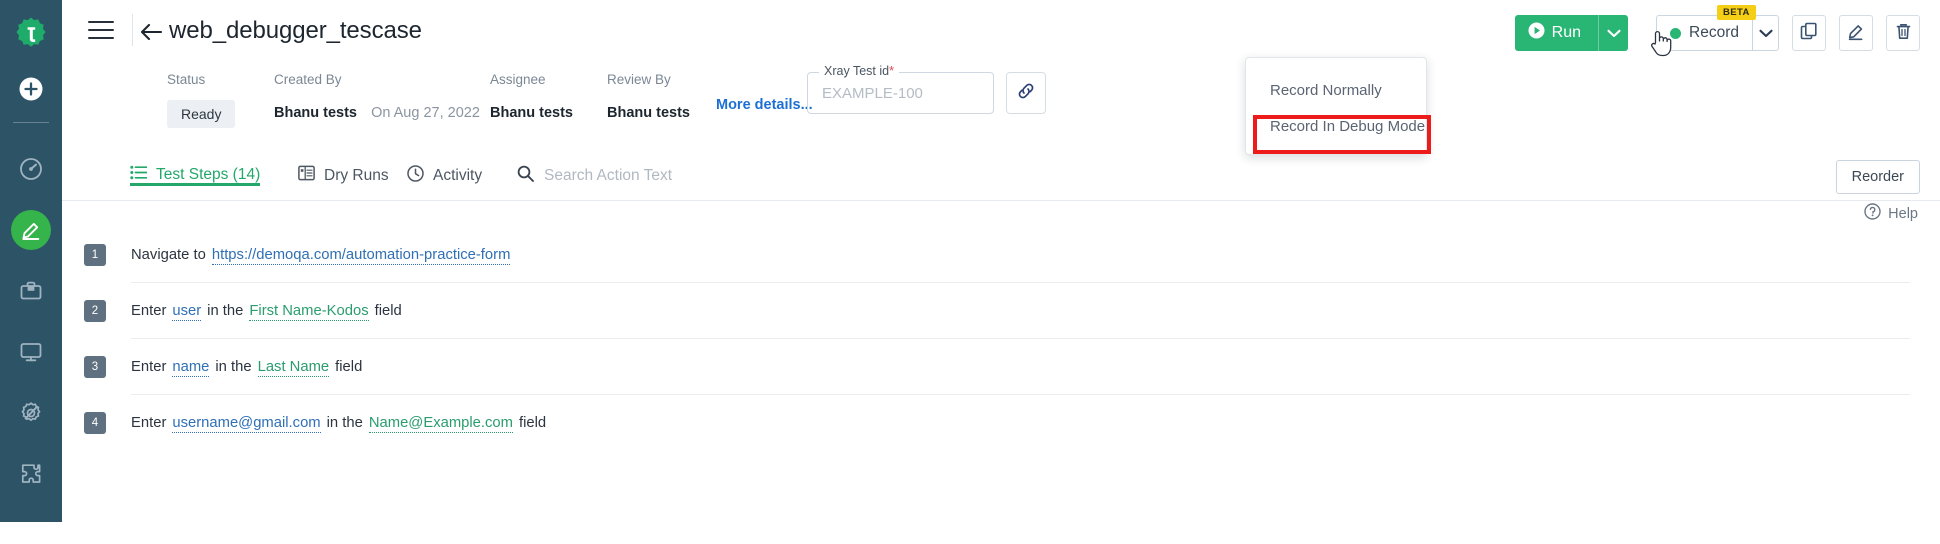 The width and height of the screenshot is (1940, 544). I want to click on sidebar-item-authoring, so click(31, 230).